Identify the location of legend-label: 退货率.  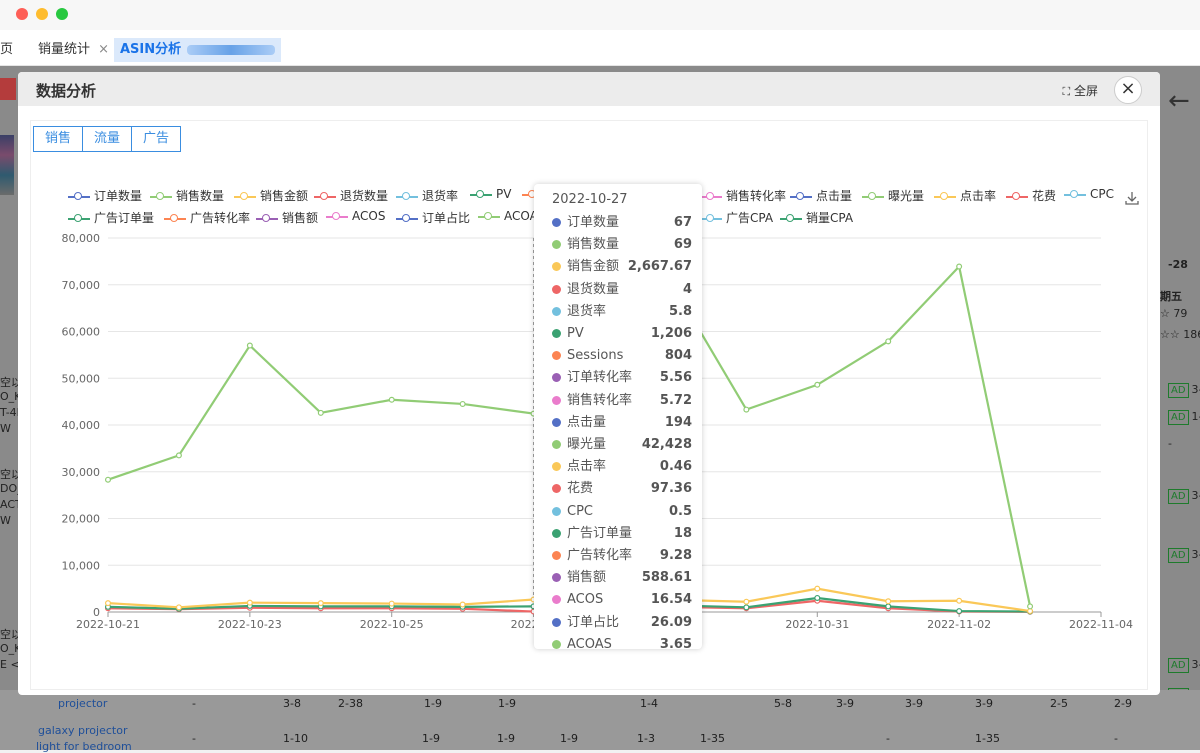
(440, 196).